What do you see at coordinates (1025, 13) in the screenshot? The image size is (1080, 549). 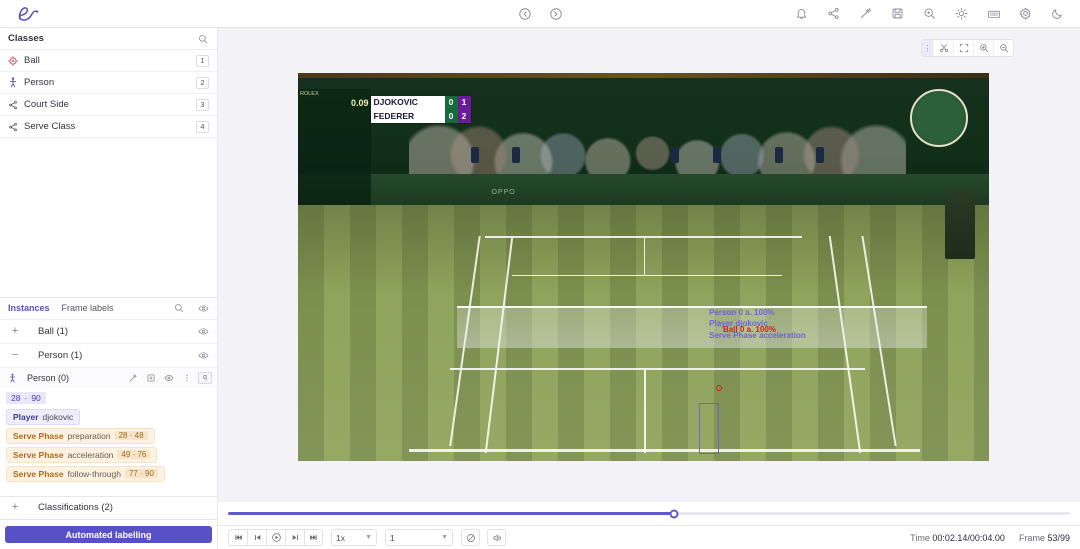 I see `gear-icon` at bounding box center [1025, 13].